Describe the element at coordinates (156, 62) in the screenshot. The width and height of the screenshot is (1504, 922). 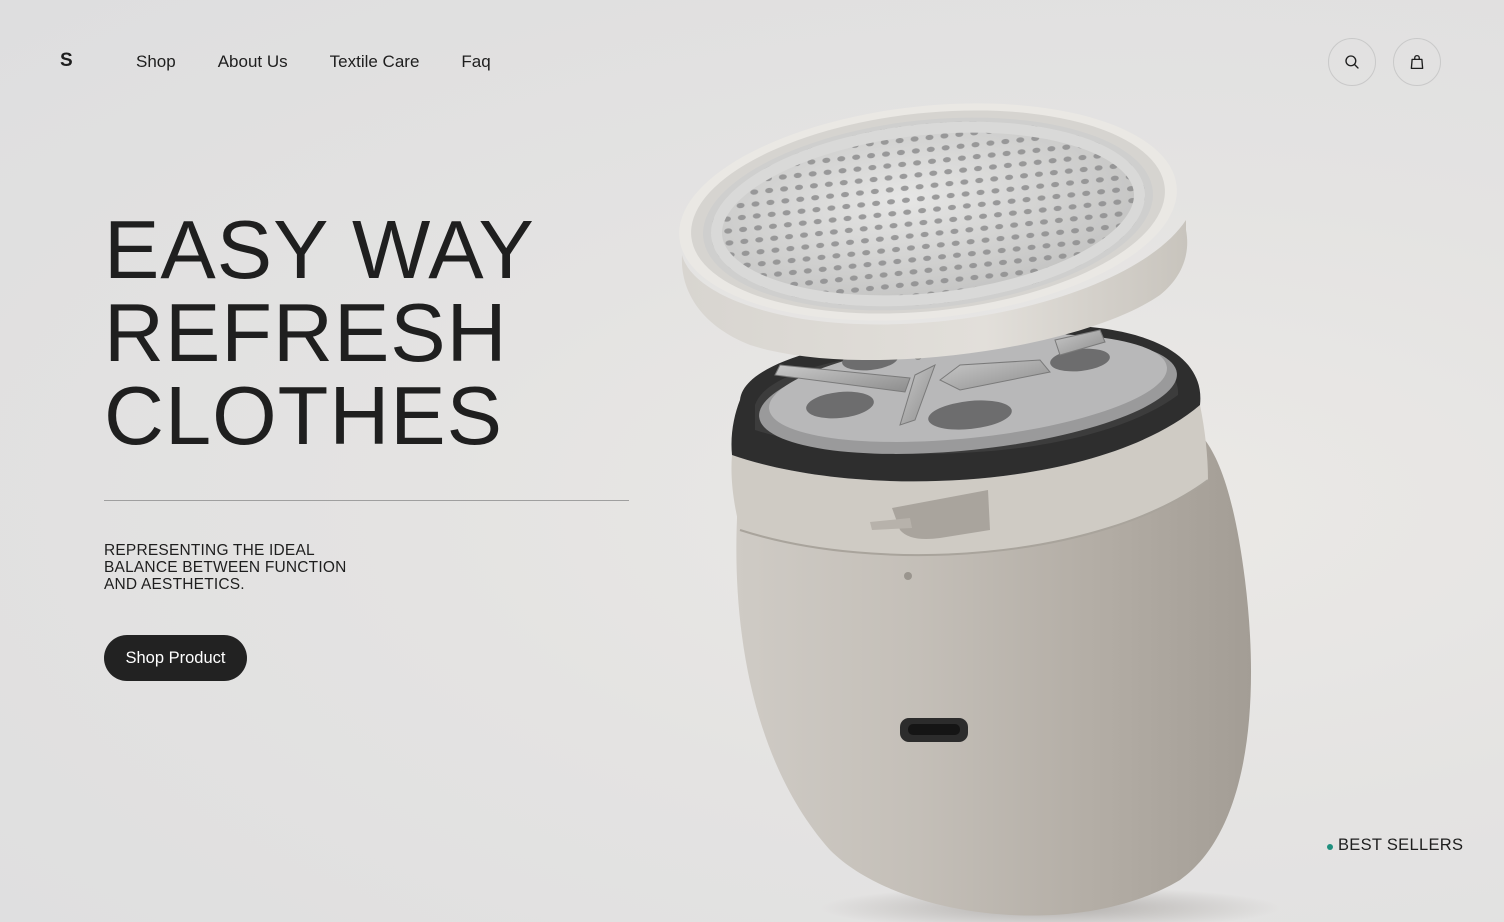
I see `nav-shop: Shop` at that location.